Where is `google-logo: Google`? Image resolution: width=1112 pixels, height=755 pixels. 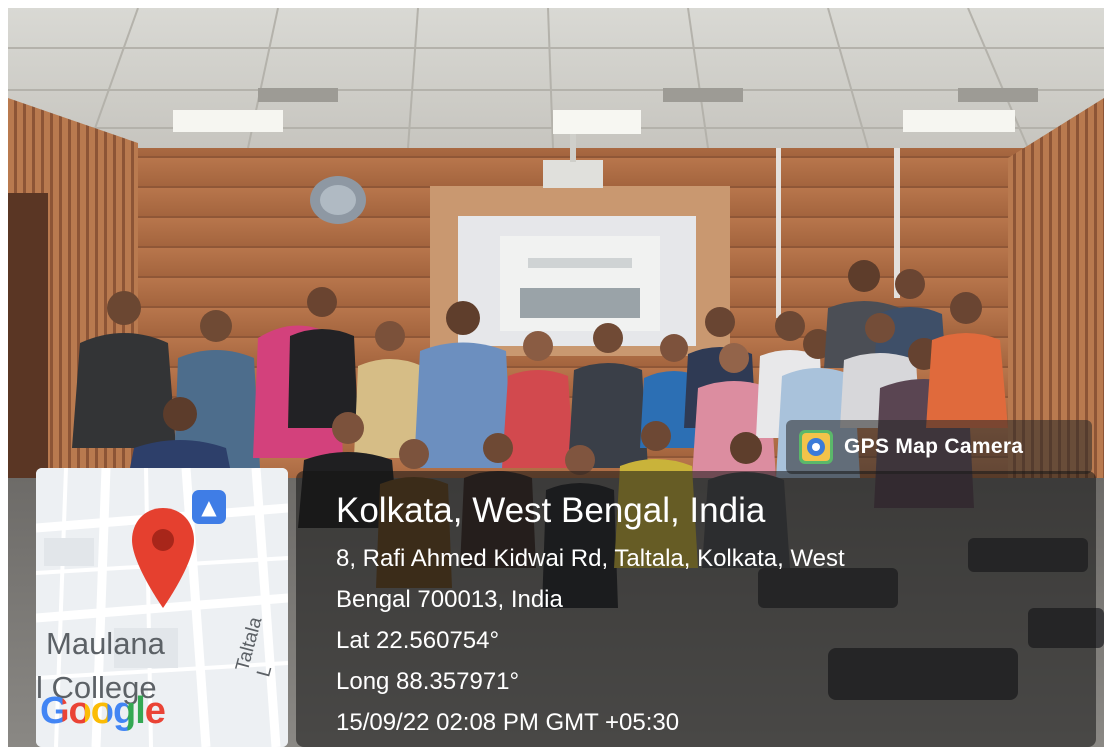 google-logo: Google is located at coordinates (103, 711).